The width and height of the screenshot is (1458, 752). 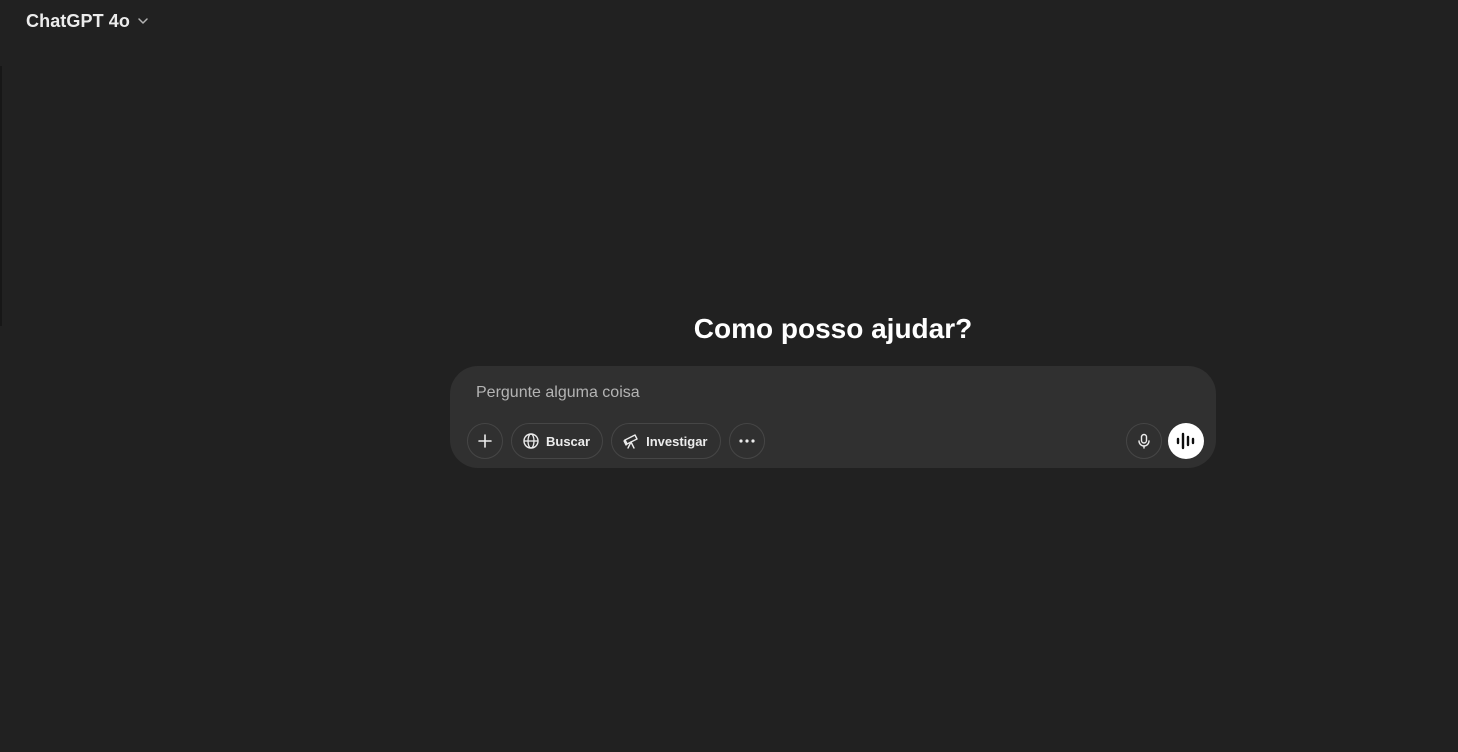 What do you see at coordinates (677, 441) in the screenshot?
I see `research-label: Investigar` at bounding box center [677, 441].